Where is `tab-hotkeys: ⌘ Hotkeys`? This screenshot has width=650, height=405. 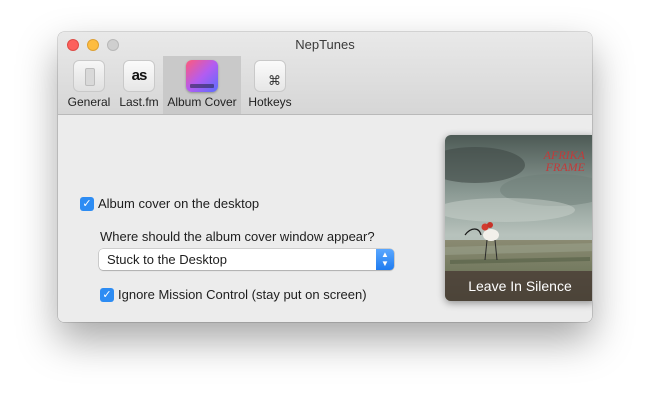
tab-hotkeys: ⌘ Hotkeys is located at coordinates (270, 85).